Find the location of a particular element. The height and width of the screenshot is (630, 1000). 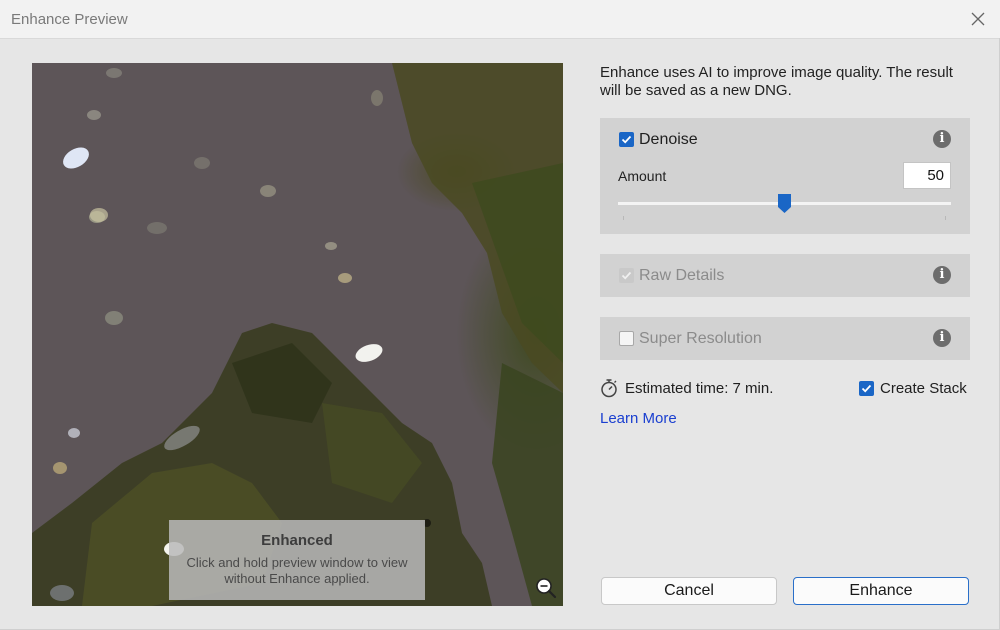

stopwatch-icon is located at coordinates (609, 388).